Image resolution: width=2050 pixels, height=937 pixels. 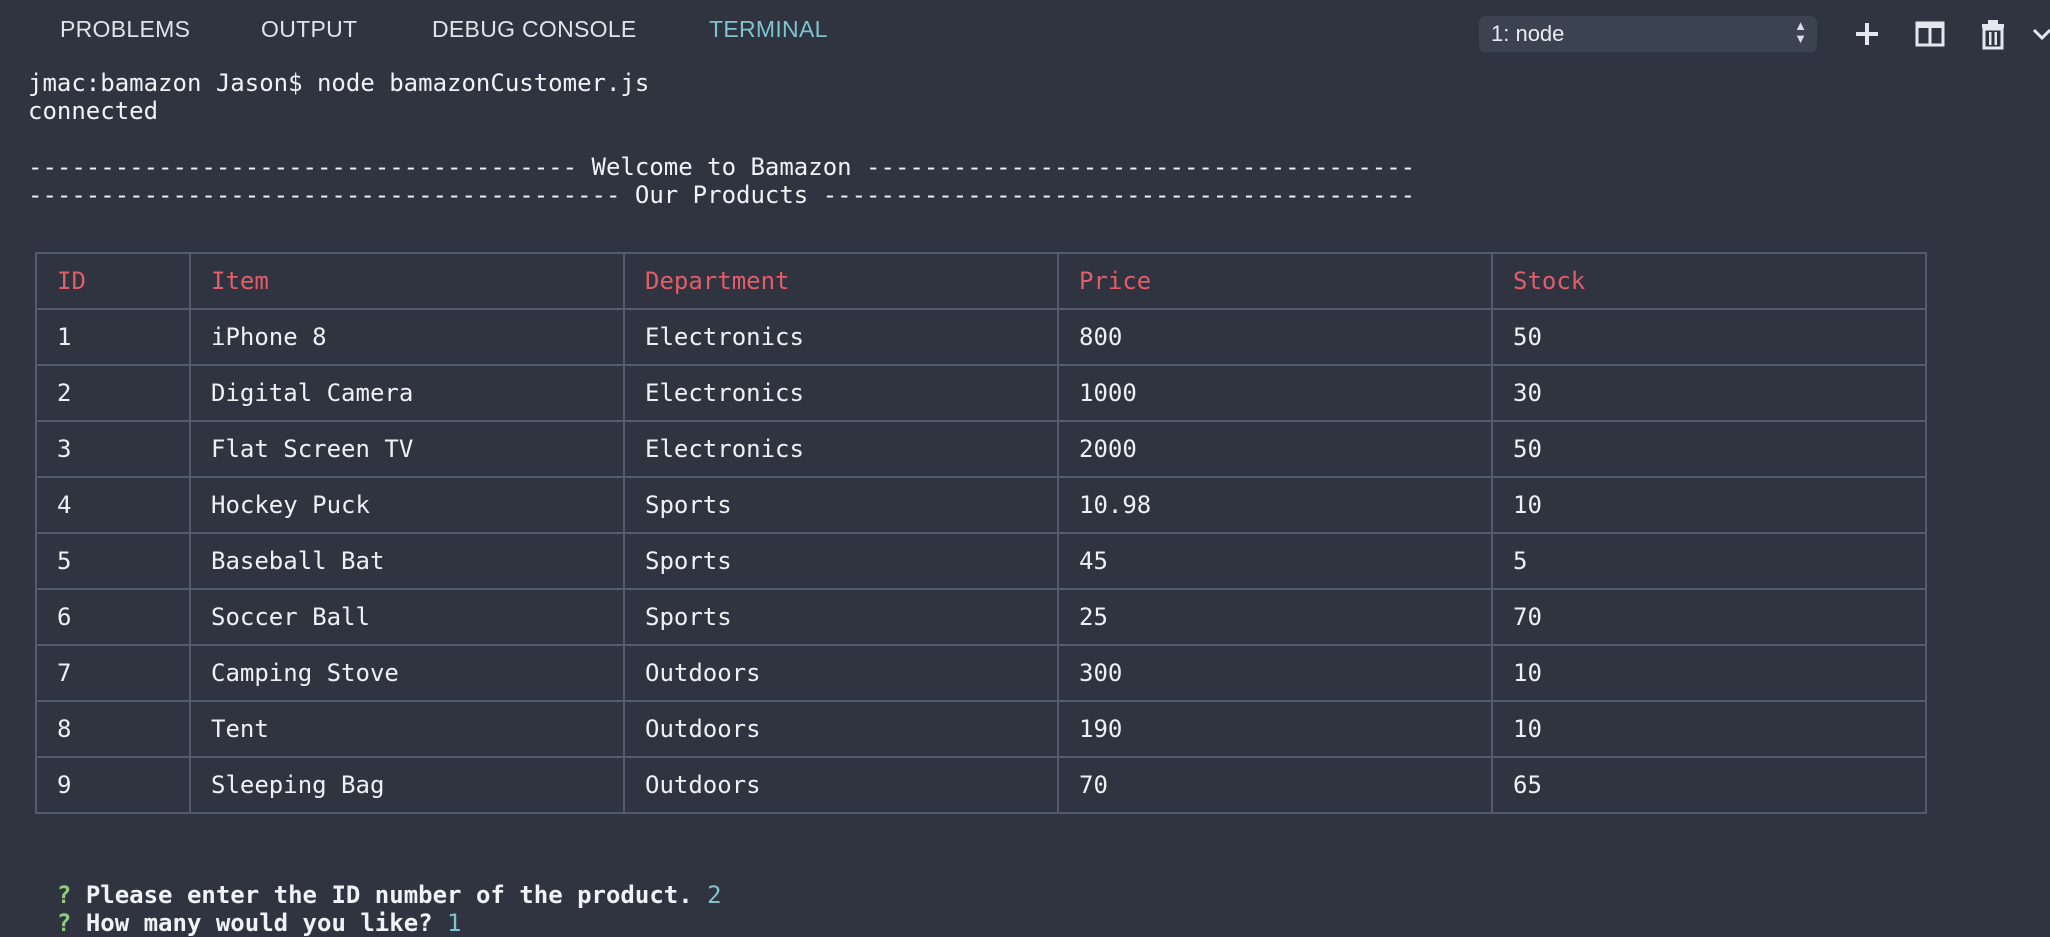 I want to click on cell-id: 4, so click(x=113, y=505).